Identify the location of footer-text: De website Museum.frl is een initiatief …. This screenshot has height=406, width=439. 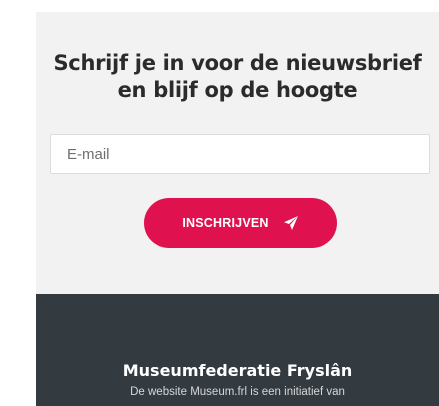
(237, 392).